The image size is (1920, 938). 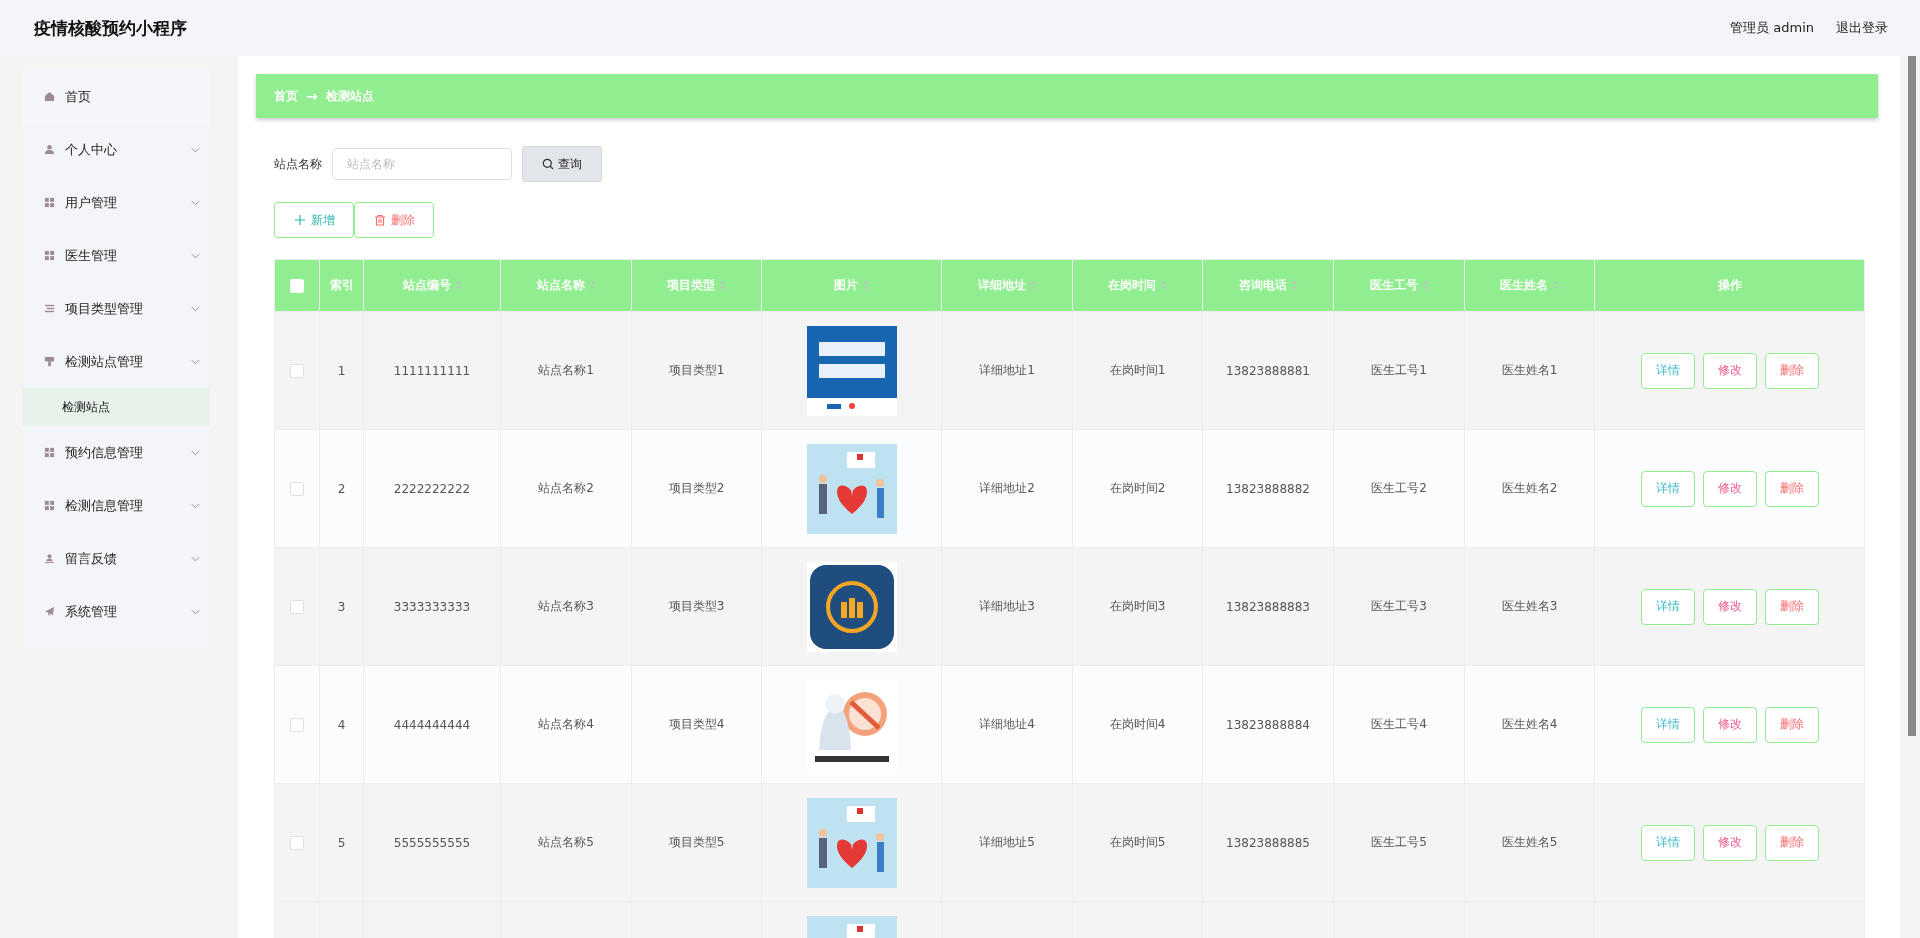 I want to click on breadcrumb-arrow: →, so click(x=312, y=96).